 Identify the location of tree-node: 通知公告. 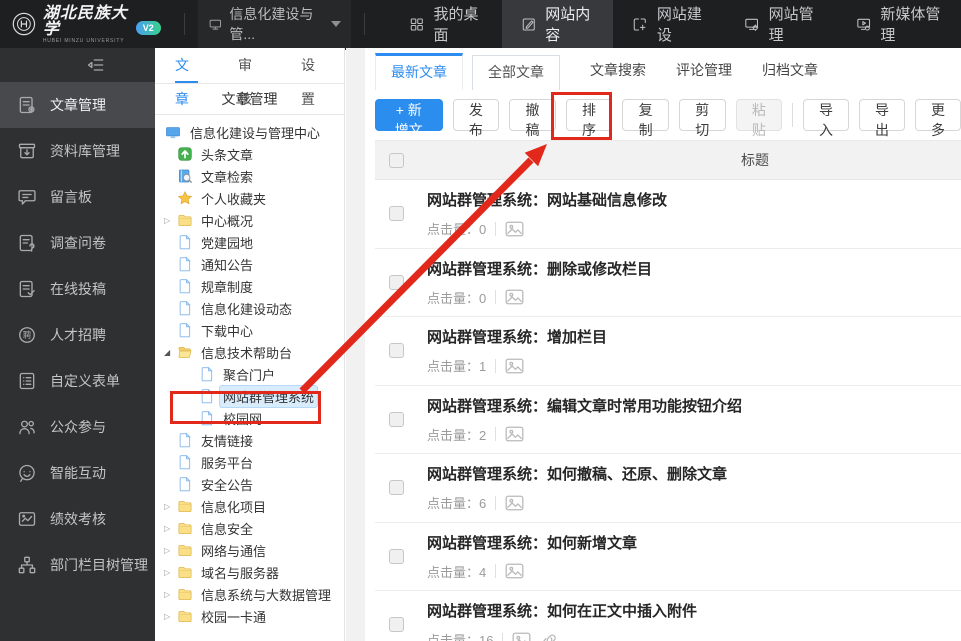
(249, 264).